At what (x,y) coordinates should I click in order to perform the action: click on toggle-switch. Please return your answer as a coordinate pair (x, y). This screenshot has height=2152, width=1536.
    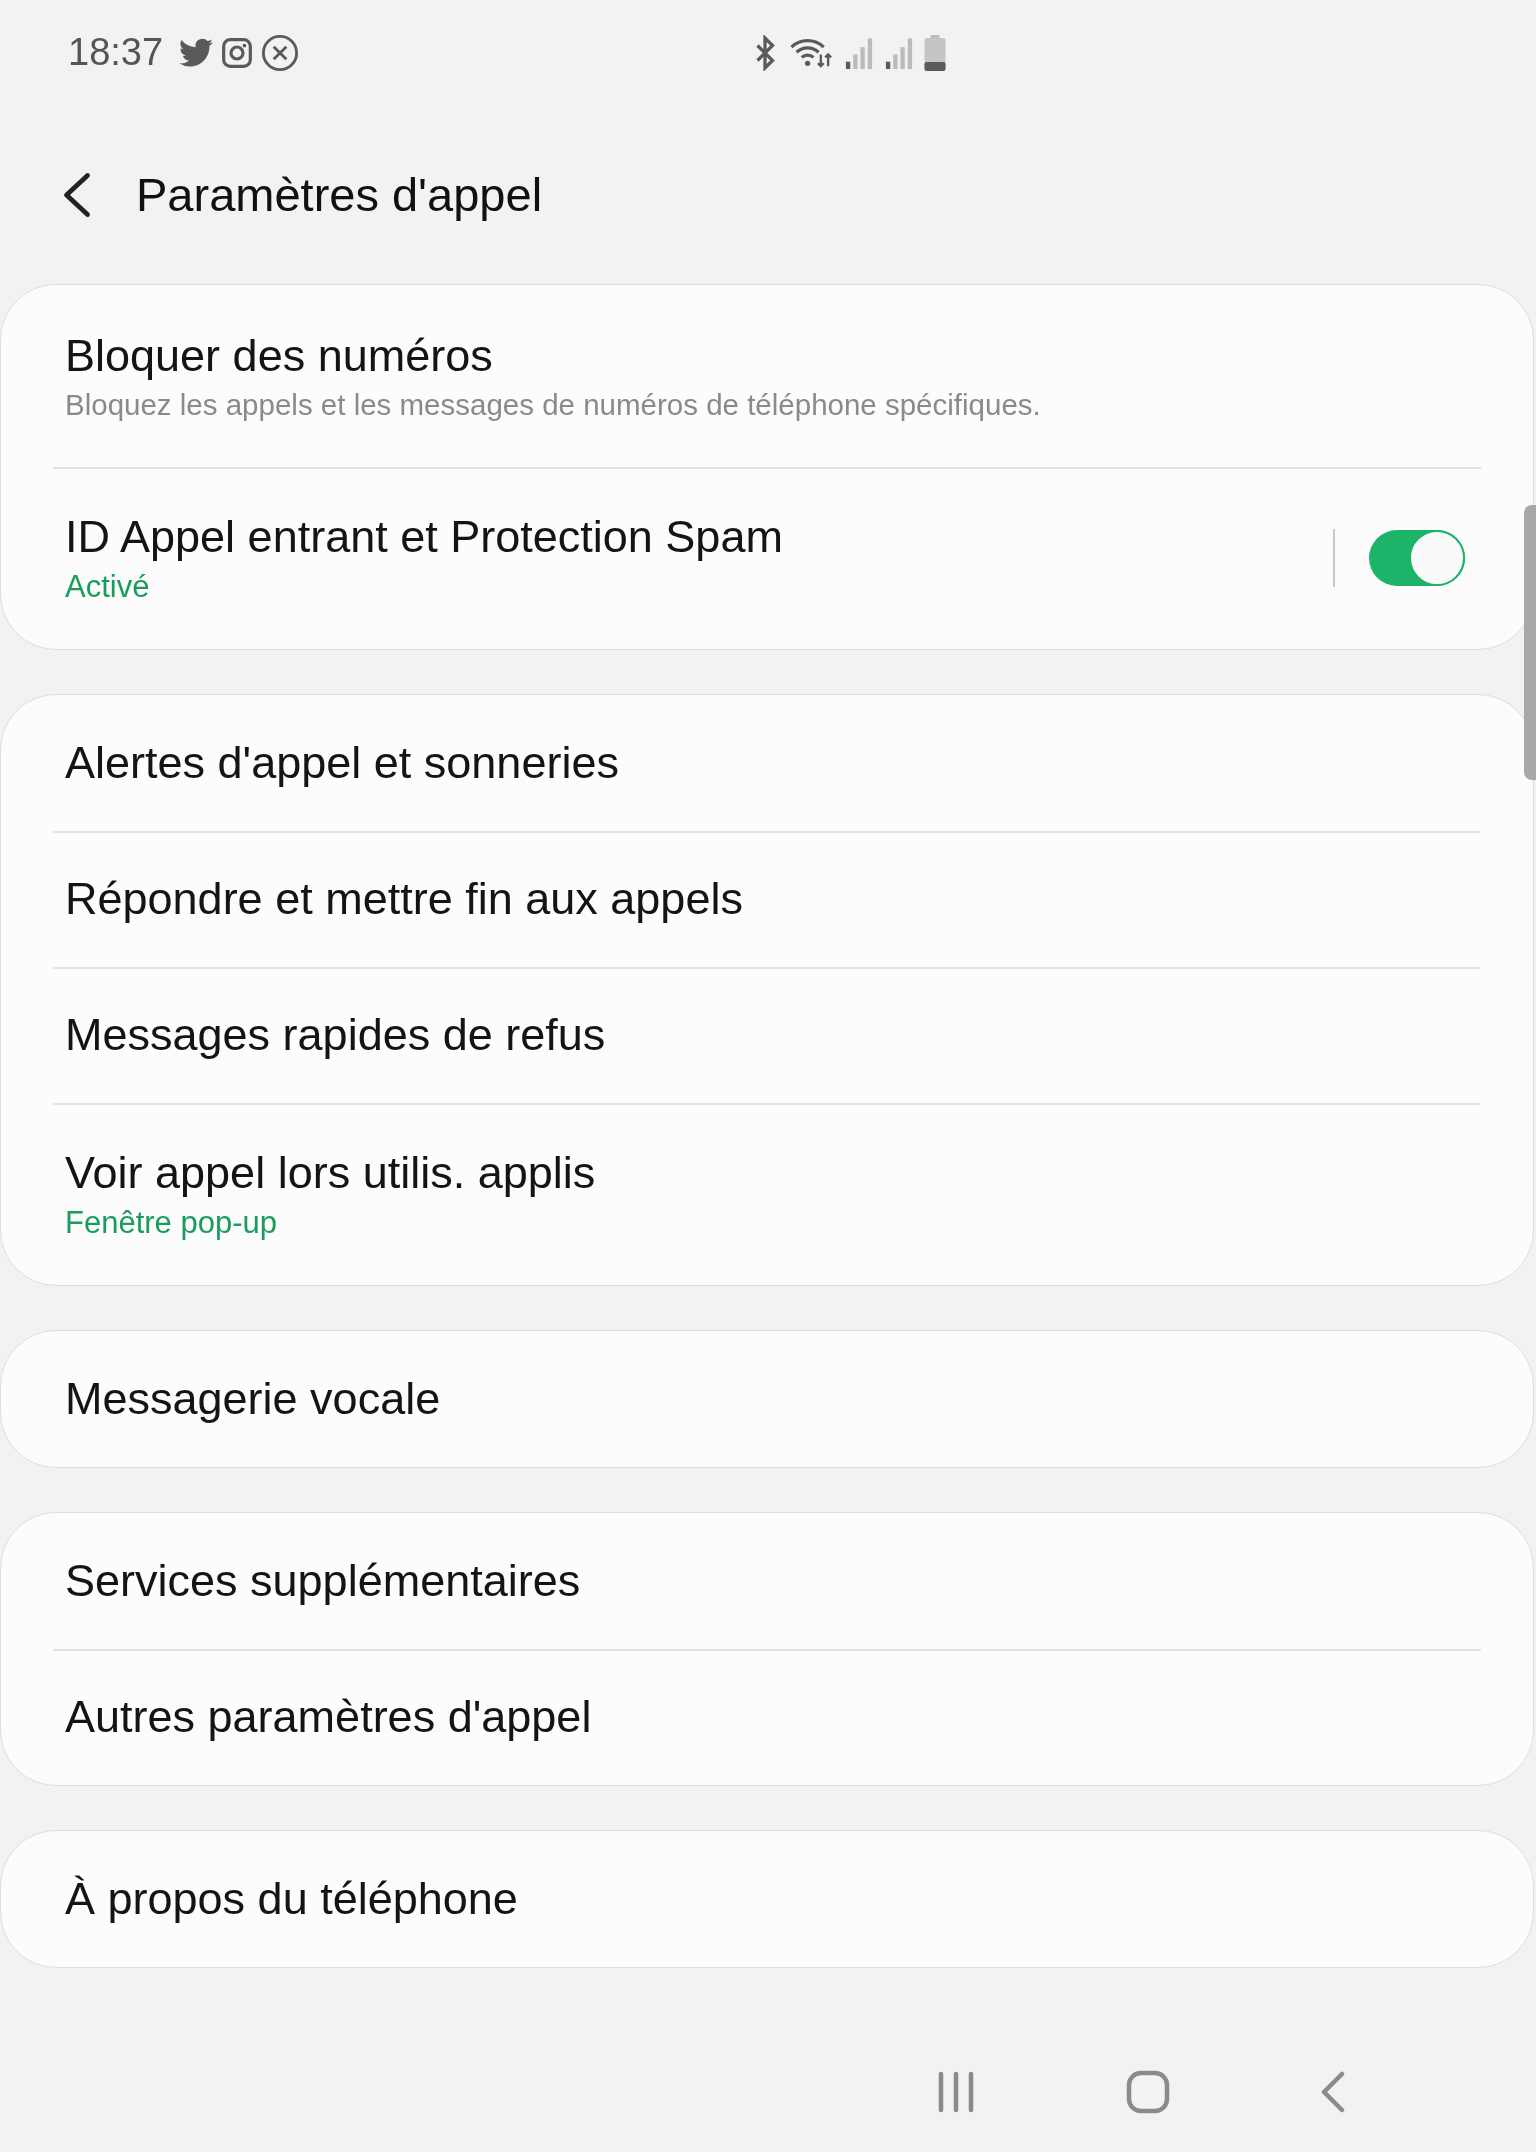
    Looking at the image, I should click on (1417, 558).